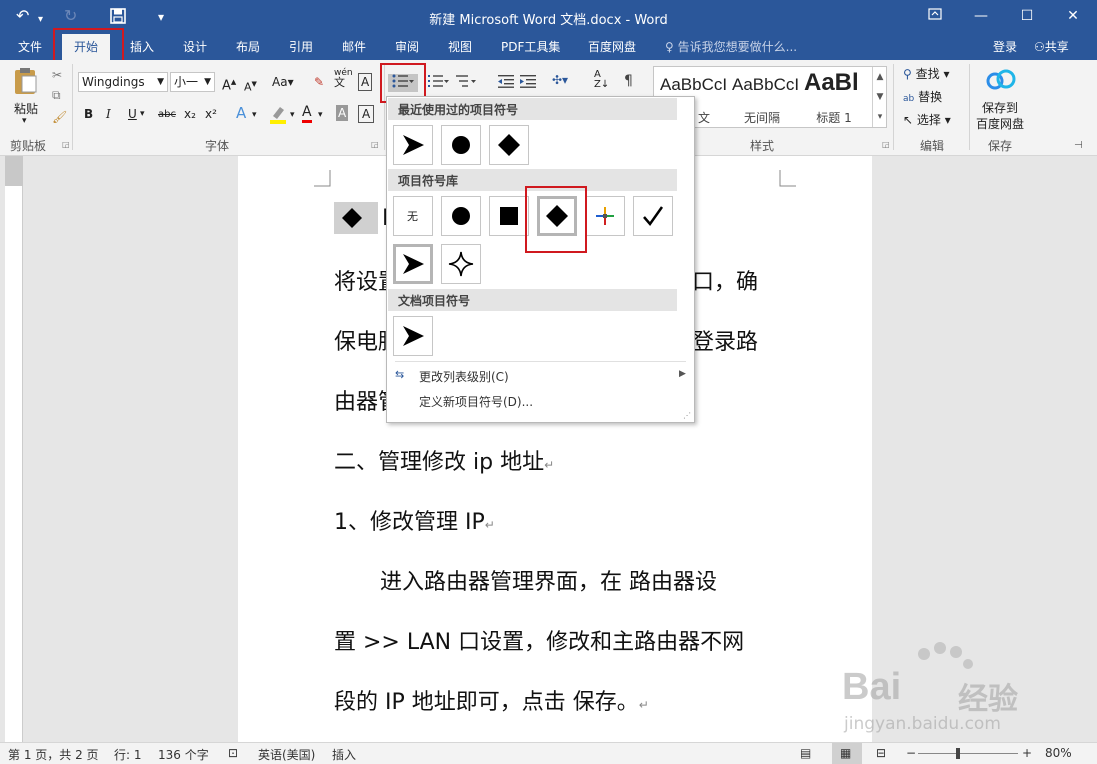 This screenshot has height=764, width=1097. What do you see at coordinates (612, 47) in the screenshot?
I see `tab-baidu-netdisk: 百度网盘` at bounding box center [612, 47].